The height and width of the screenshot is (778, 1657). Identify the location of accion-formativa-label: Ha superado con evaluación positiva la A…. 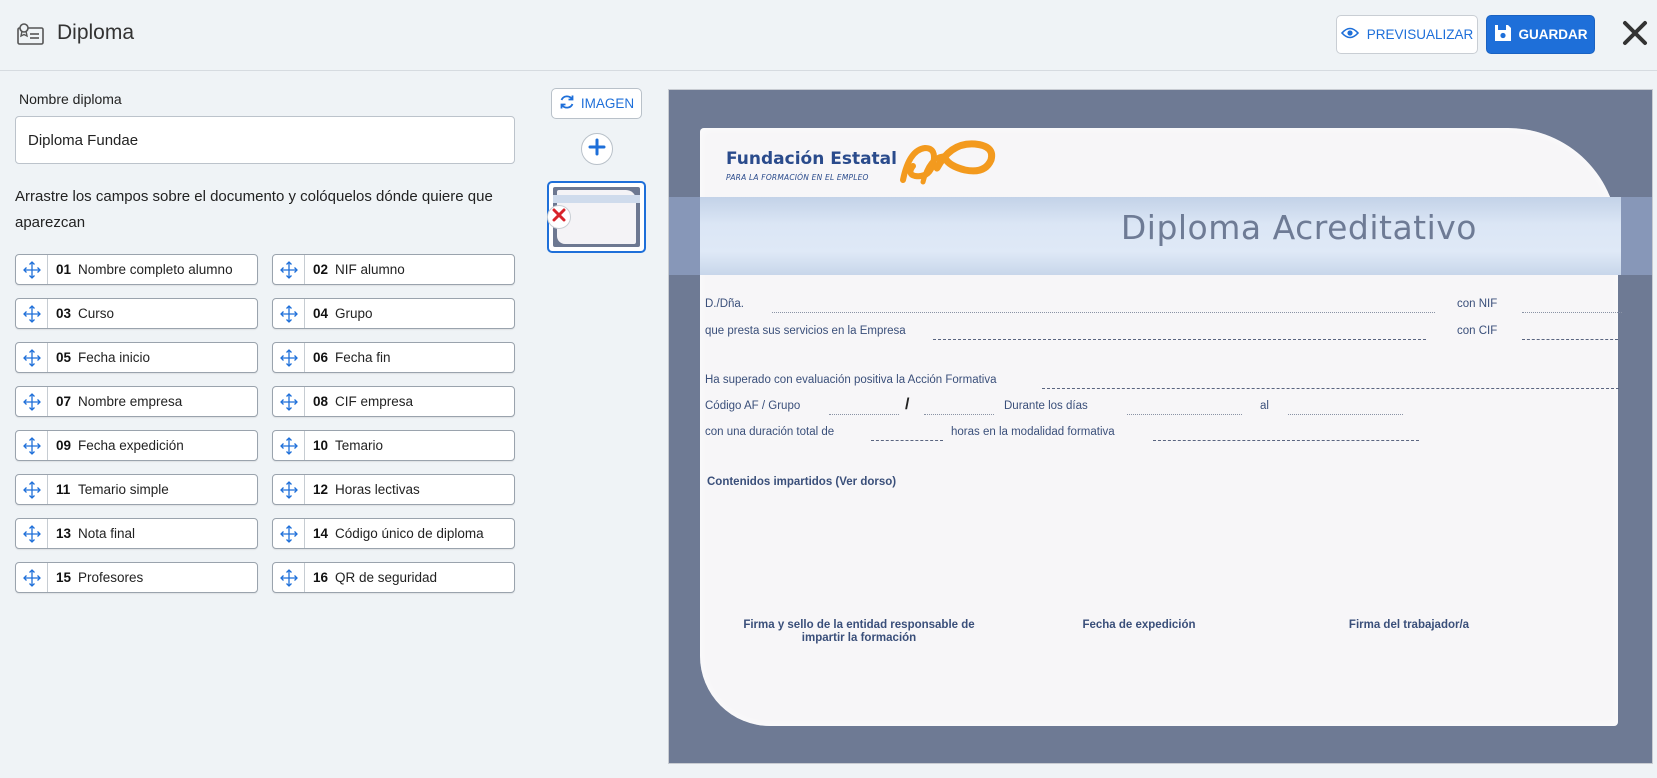
(851, 380).